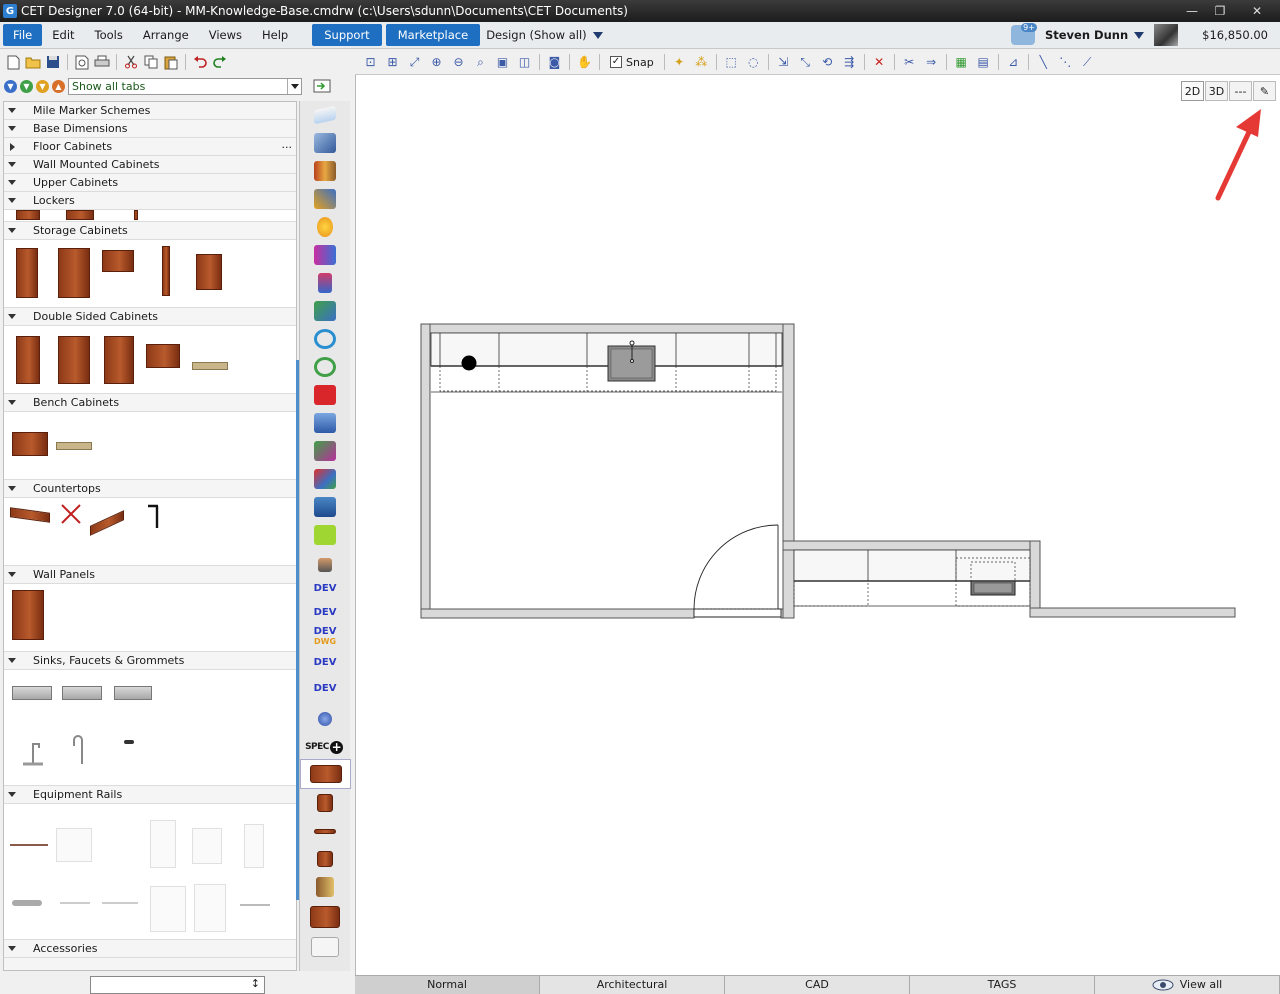 Image resolution: width=1280 pixels, height=994 pixels. I want to click on delete-icon: ✕, so click(879, 62).